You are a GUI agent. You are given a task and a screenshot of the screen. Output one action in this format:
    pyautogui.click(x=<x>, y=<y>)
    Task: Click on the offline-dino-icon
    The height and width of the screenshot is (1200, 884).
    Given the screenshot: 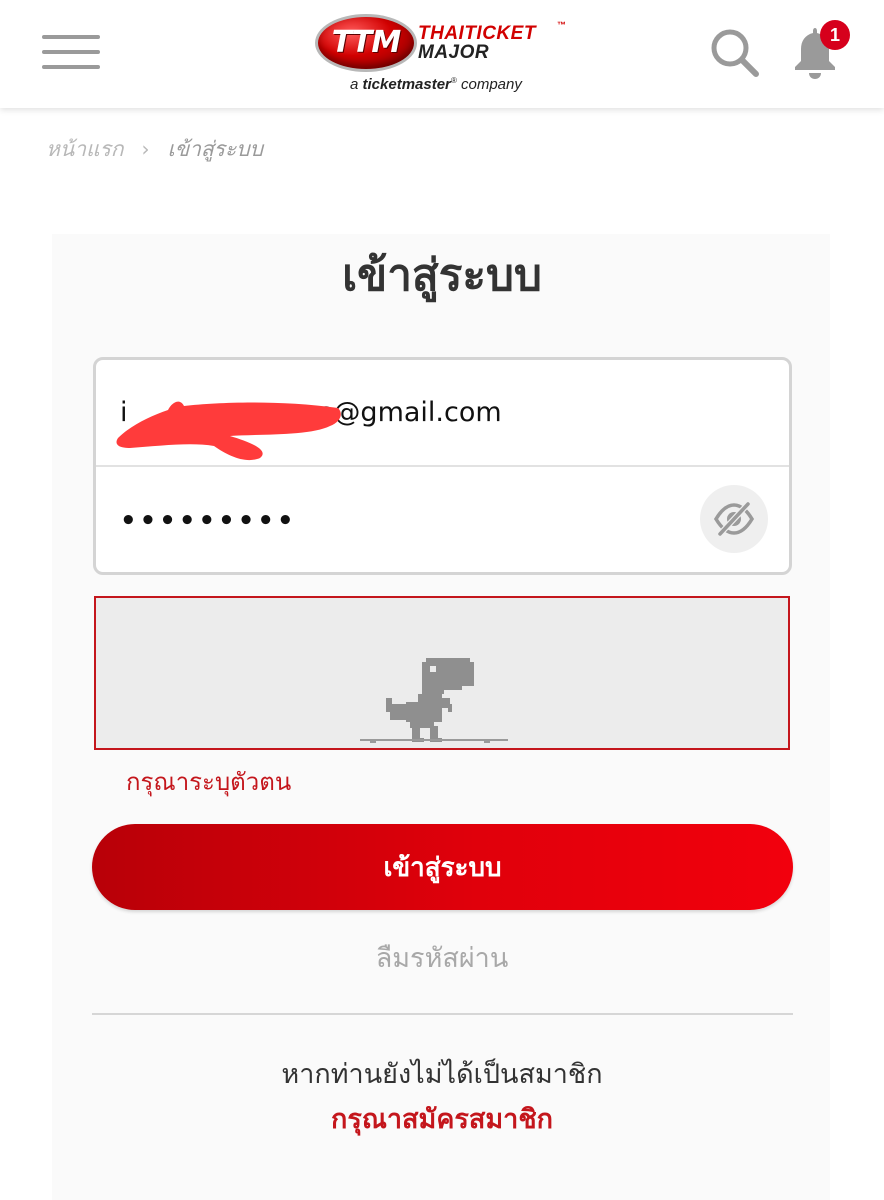 What is the action you would take?
    pyautogui.click(x=430, y=700)
    